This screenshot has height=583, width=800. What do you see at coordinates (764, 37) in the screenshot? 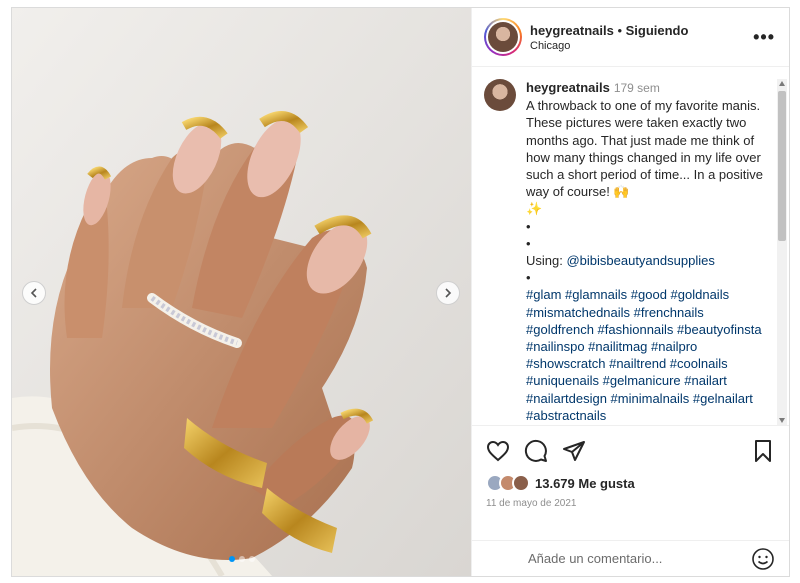
I see `more-options-button: •••` at bounding box center [764, 37].